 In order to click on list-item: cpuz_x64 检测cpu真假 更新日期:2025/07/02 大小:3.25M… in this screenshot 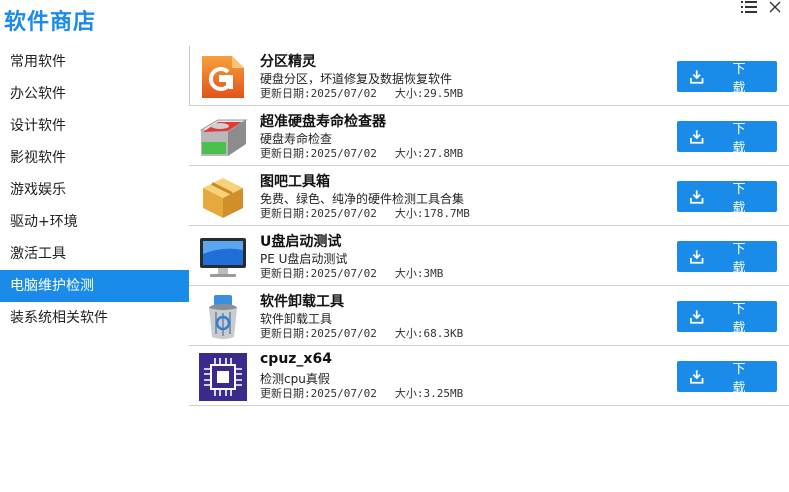, I will do `click(489, 376)`.